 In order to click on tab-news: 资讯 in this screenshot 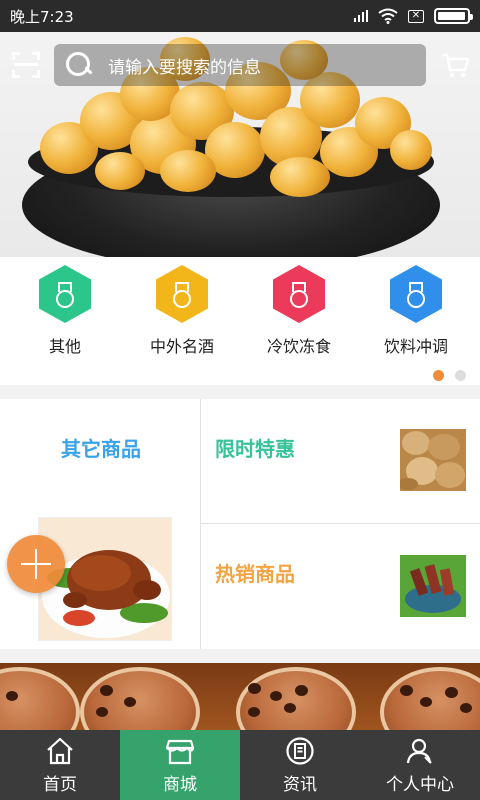, I will do `click(300, 765)`.